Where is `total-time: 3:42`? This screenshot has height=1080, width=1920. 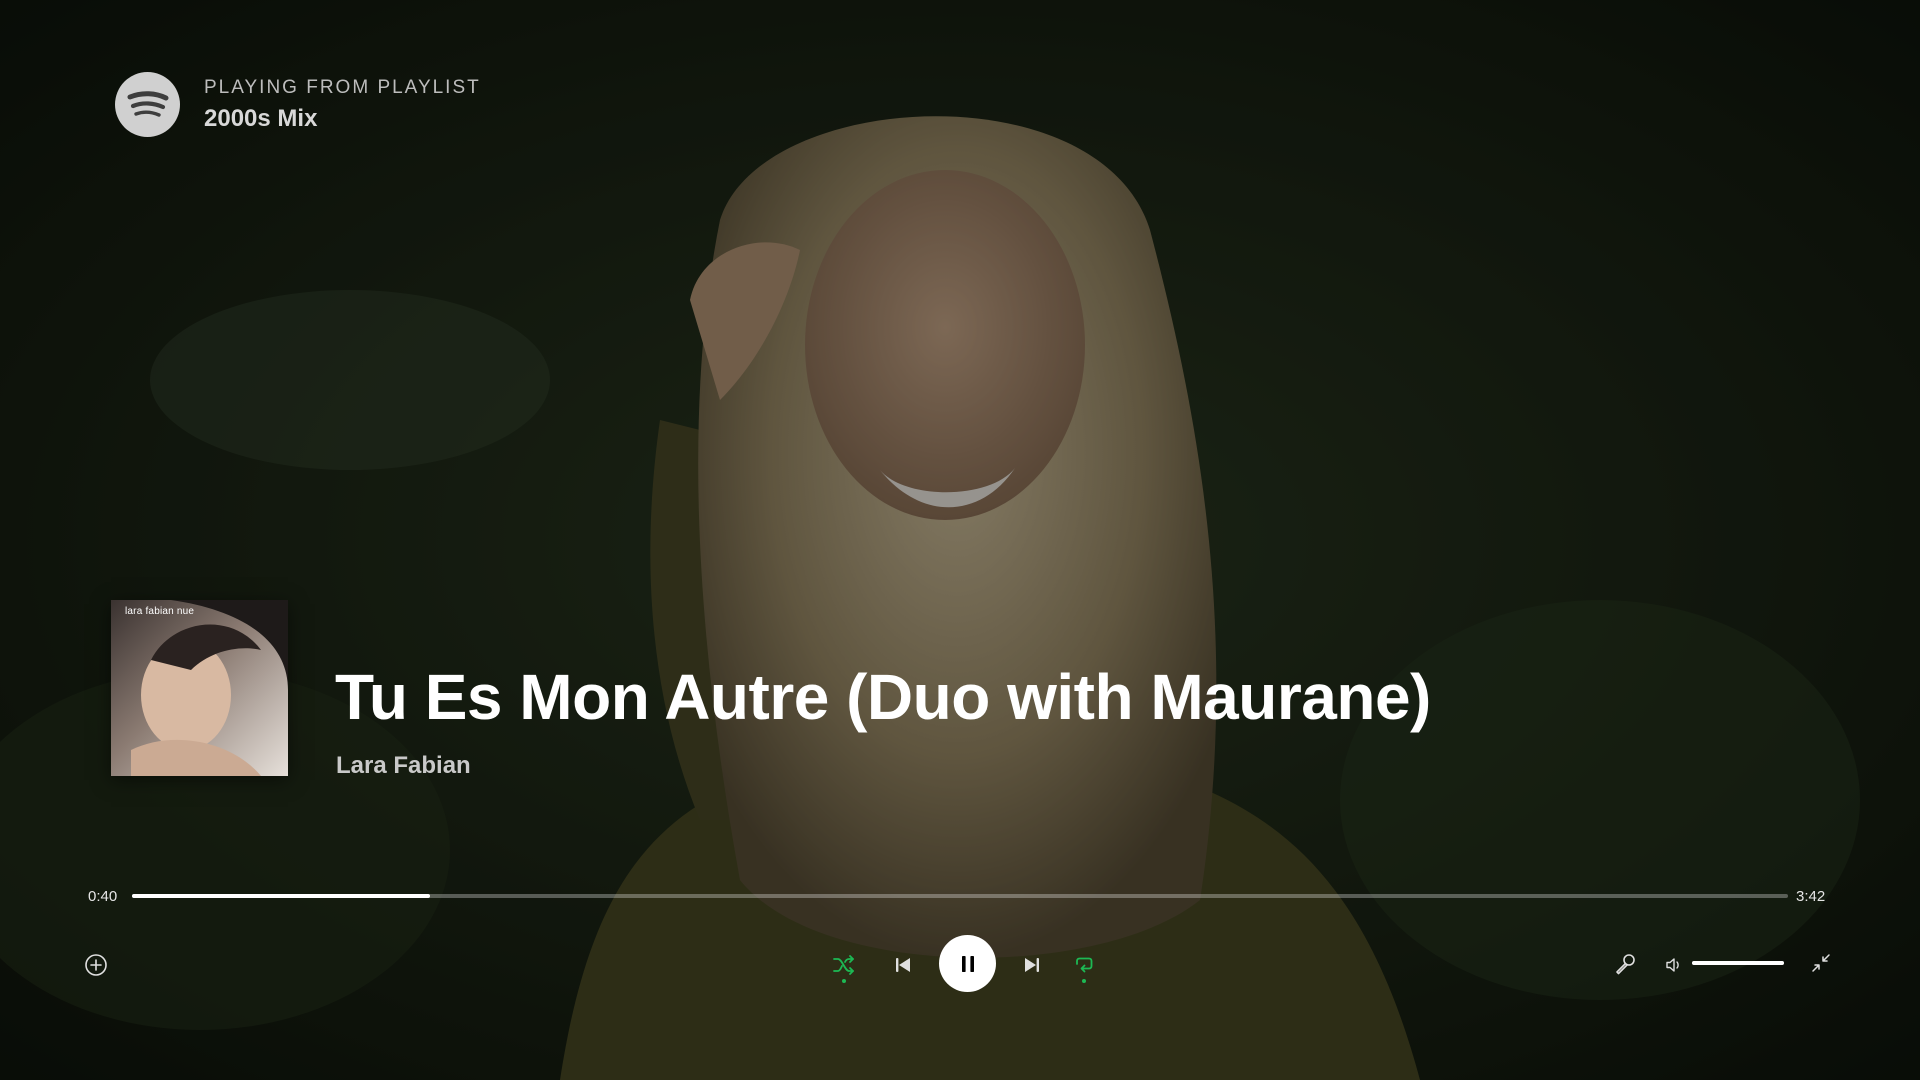
total-time: 3:42 is located at coordinates (1811, 896).